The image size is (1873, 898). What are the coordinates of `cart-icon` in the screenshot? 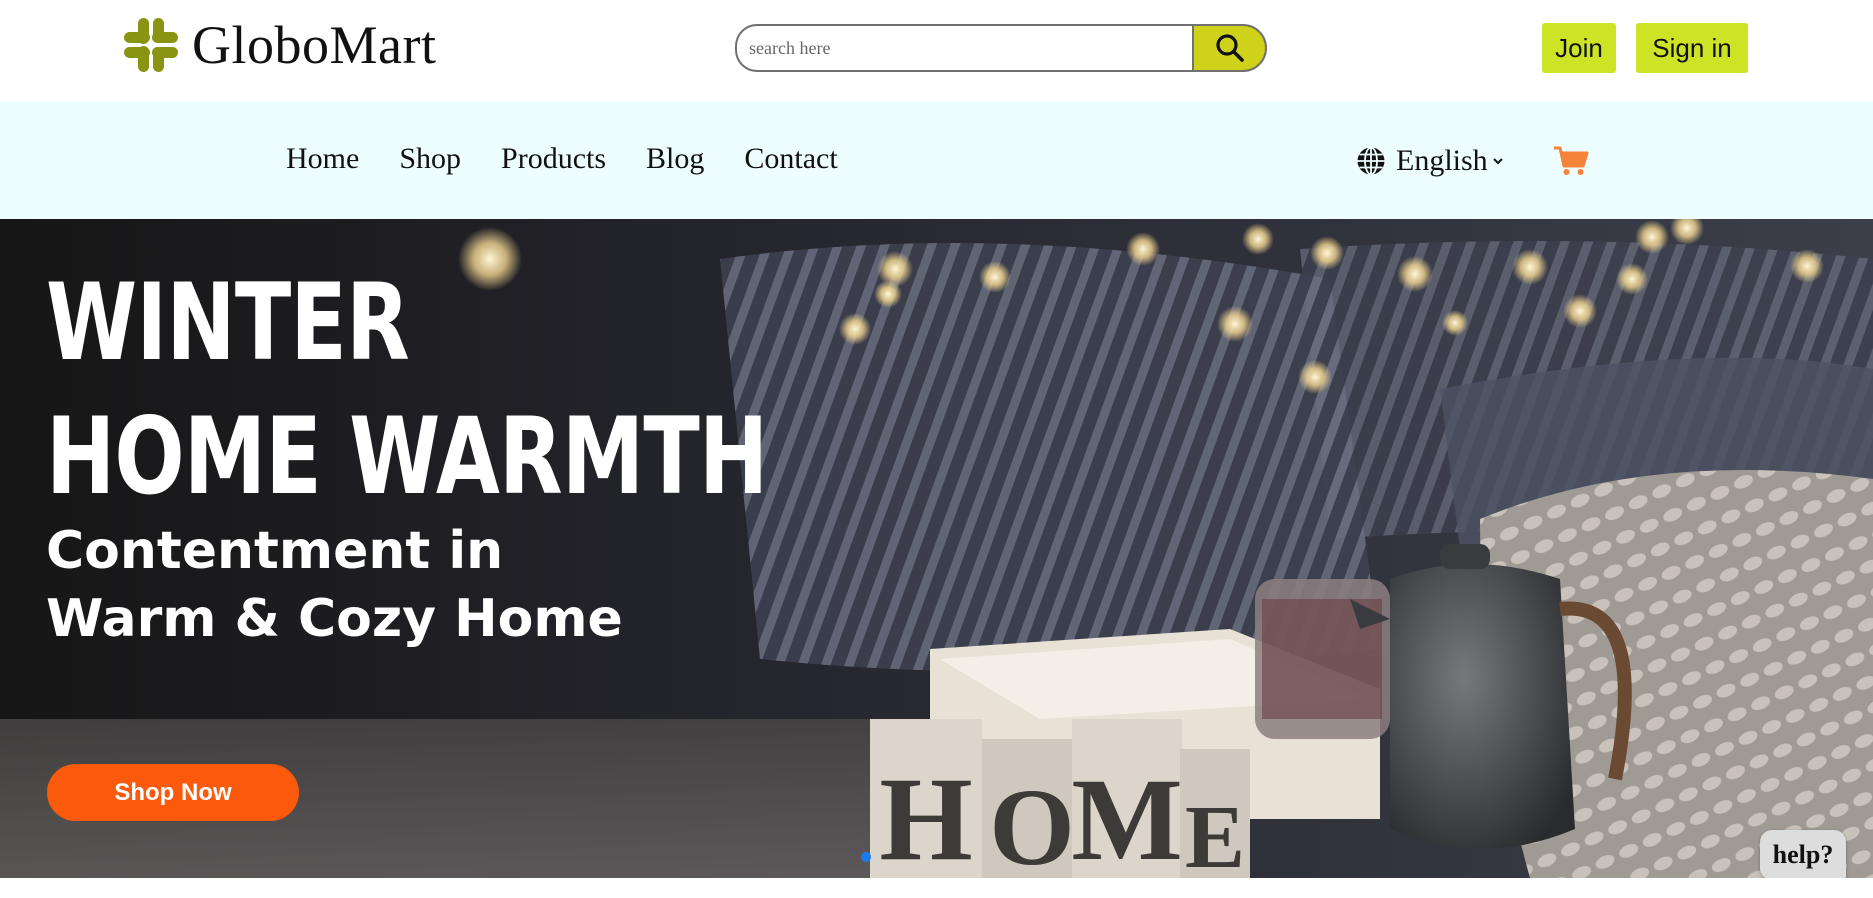 It's located at (1571, 160).